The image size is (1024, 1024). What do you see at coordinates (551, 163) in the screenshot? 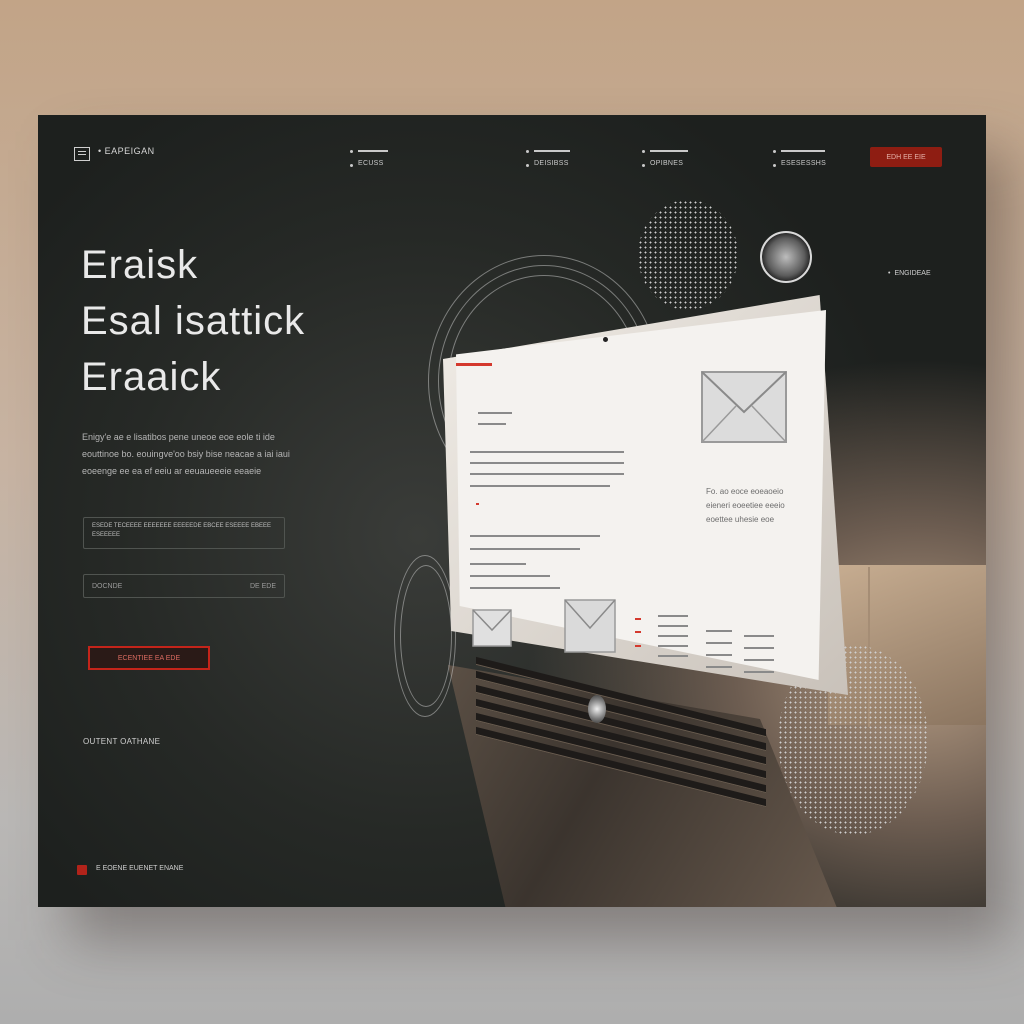
I see `nav-item-label: DEISIBSS` at bounding box center [551, 163].